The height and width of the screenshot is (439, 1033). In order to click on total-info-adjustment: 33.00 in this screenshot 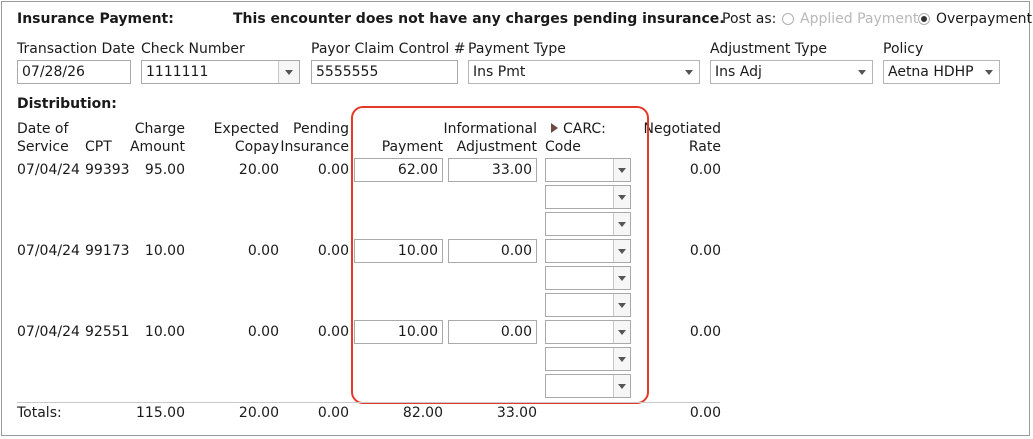, I will do `click(516, 413)`.